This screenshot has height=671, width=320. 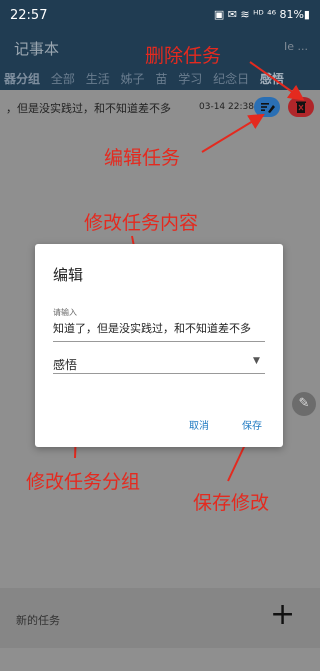 I want to click on select-underline, so click(x=159, y=373).